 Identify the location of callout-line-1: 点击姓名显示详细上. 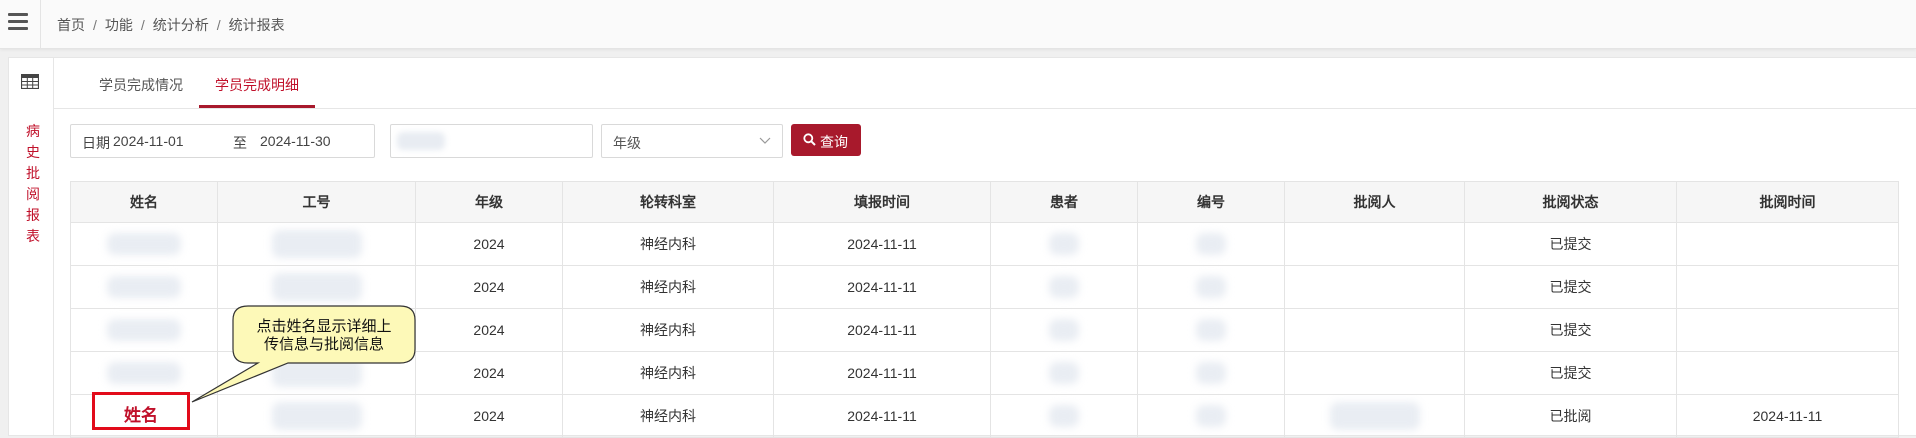
(324, 326).